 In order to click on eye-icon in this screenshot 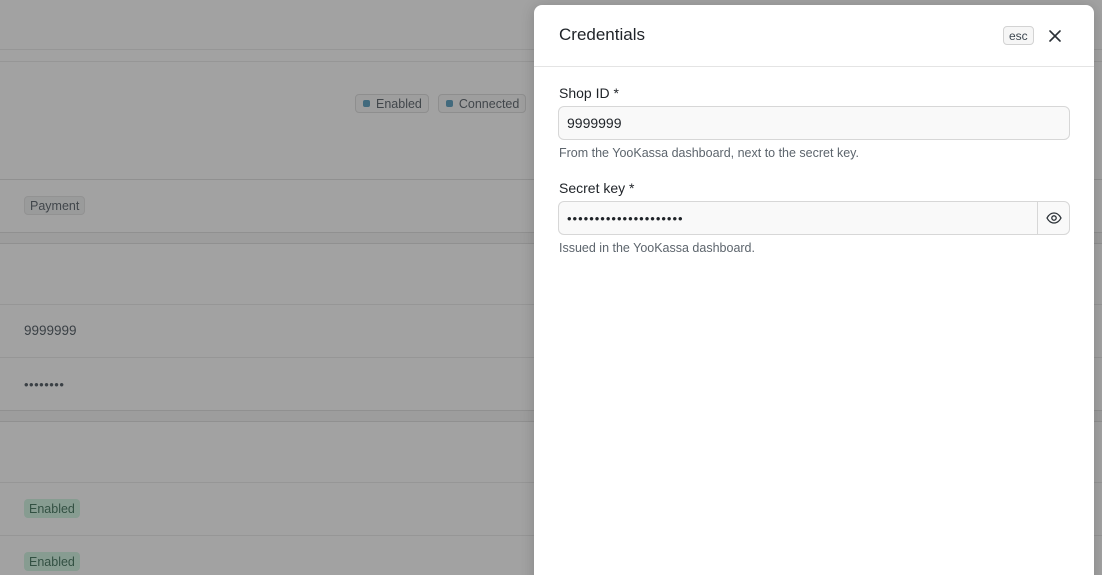, I will do `click(1053, 218)`.